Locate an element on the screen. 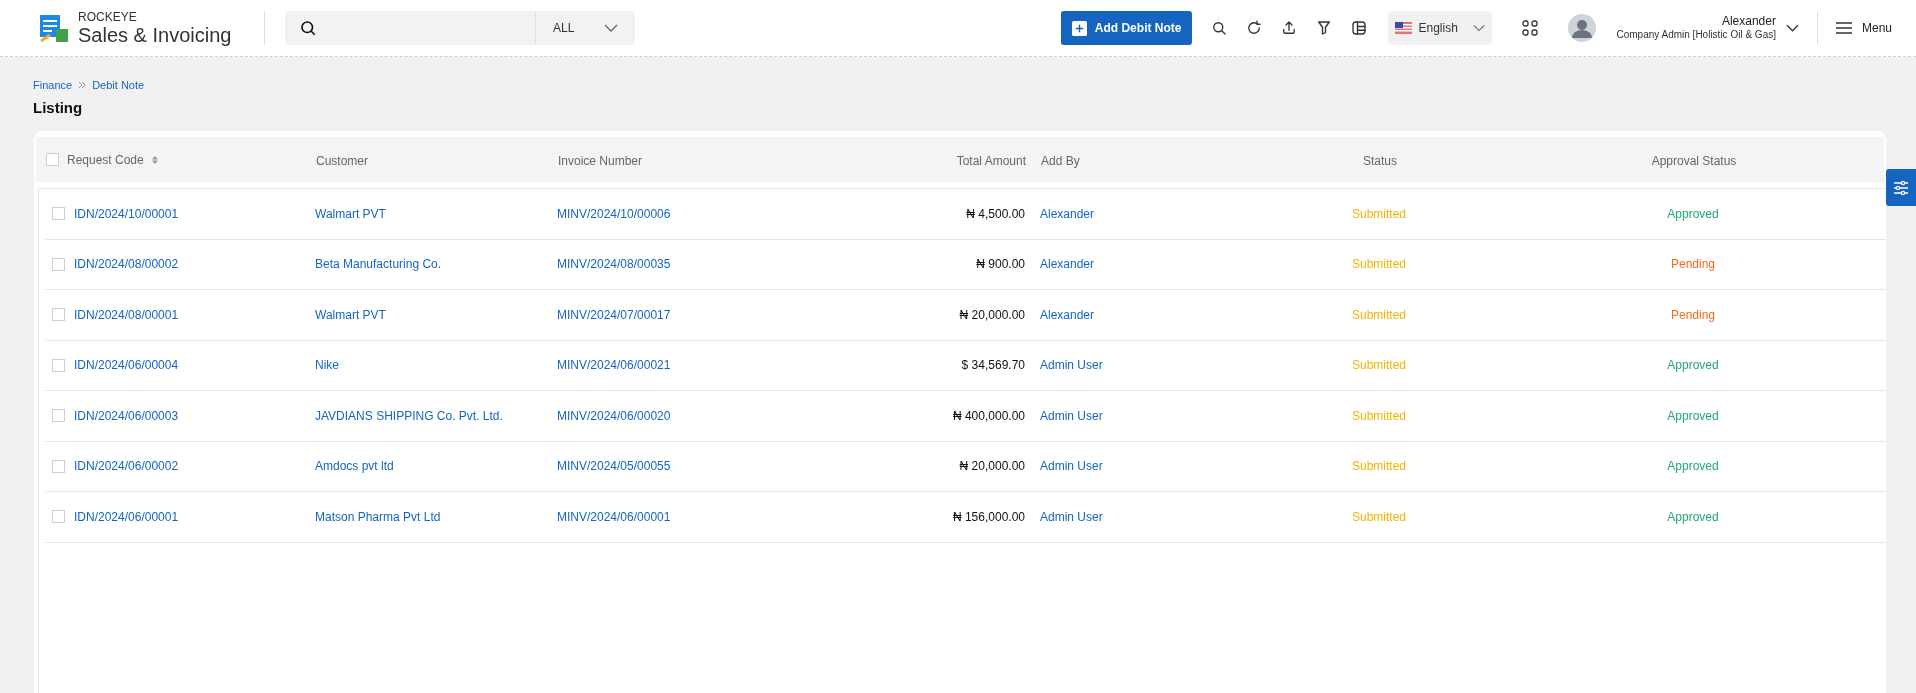 The height and width of the screenshot is (693, 1916). menu-button: Menu is located at coordinates (1863, 28).